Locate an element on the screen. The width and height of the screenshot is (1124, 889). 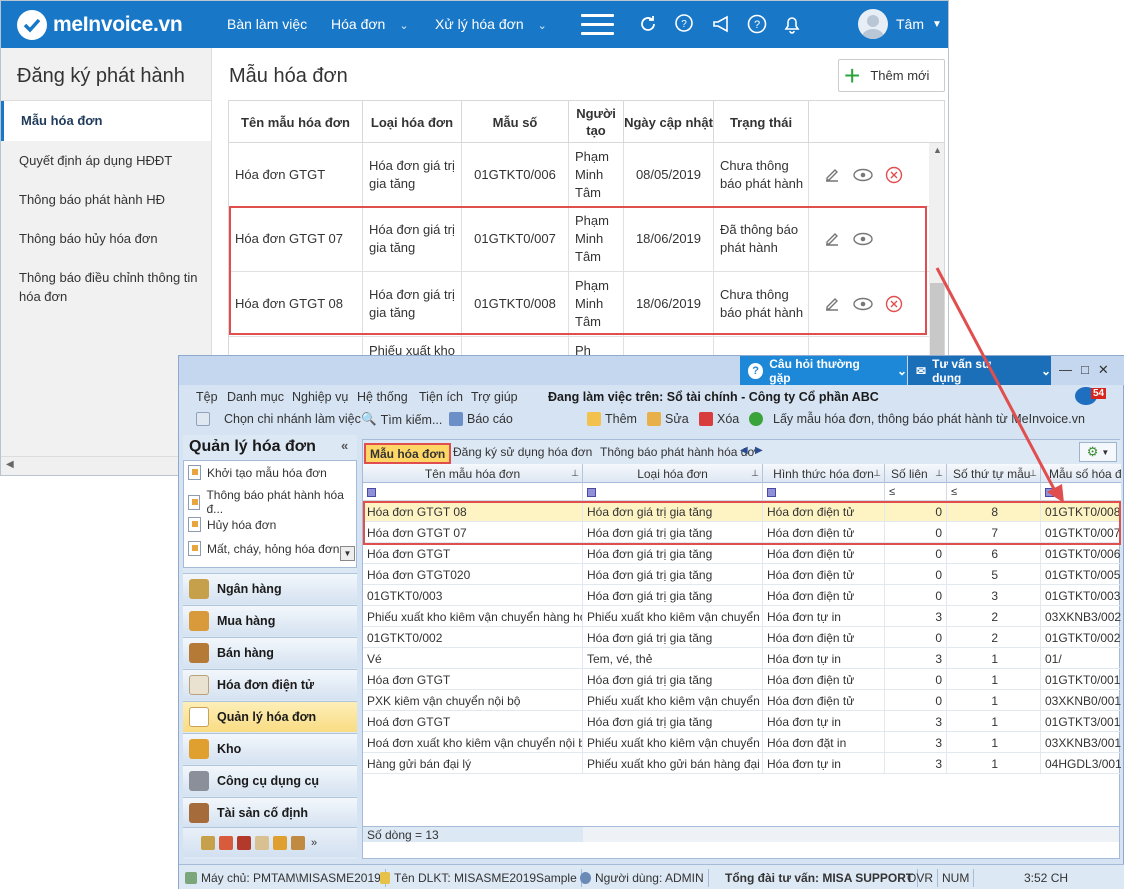
user-menu: Tâm ▼ is located at coordinates (900, 24).